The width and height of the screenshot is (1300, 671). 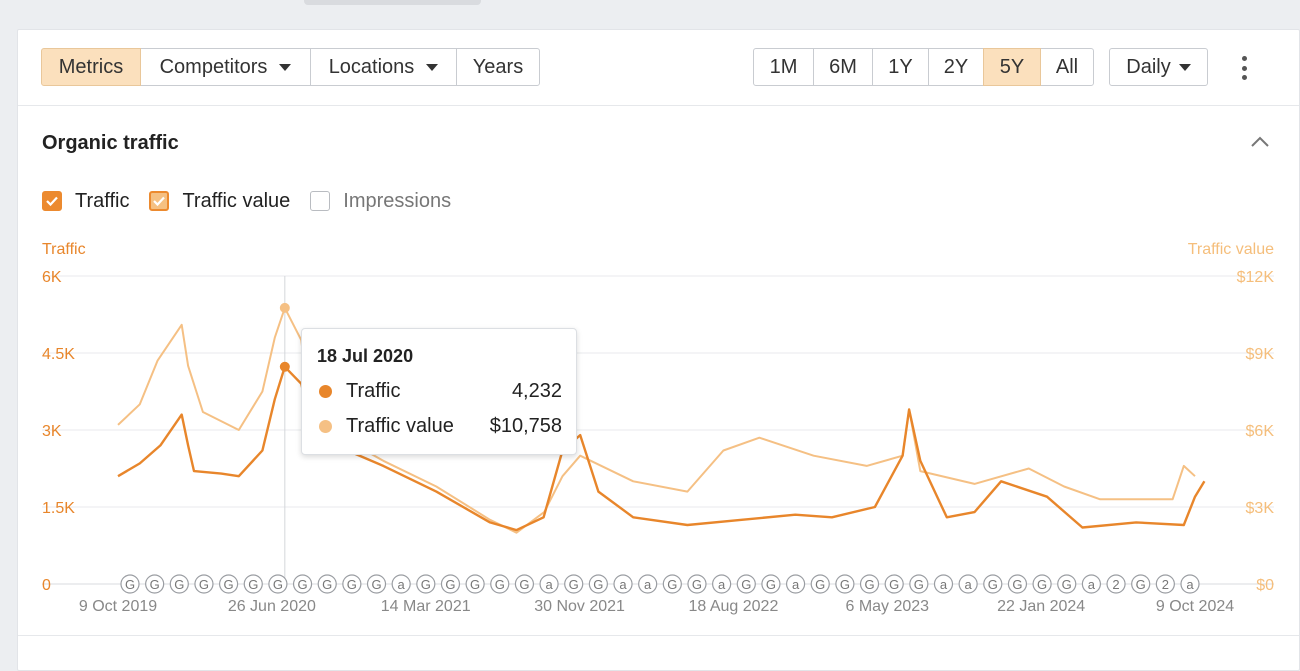 I want to click on traffic-value-checkbox, so click(x=159, y=201).